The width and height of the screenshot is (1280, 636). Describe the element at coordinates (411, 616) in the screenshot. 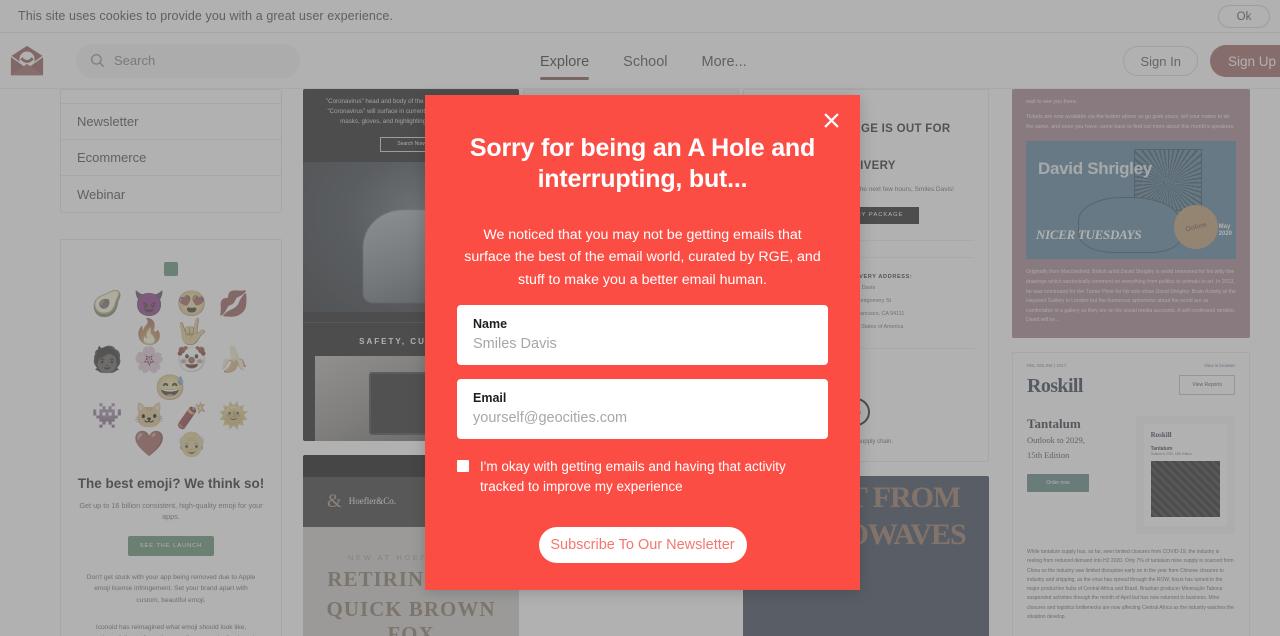

I see `hoefler-title-line2: QUICK BROWN FOX` at that location.